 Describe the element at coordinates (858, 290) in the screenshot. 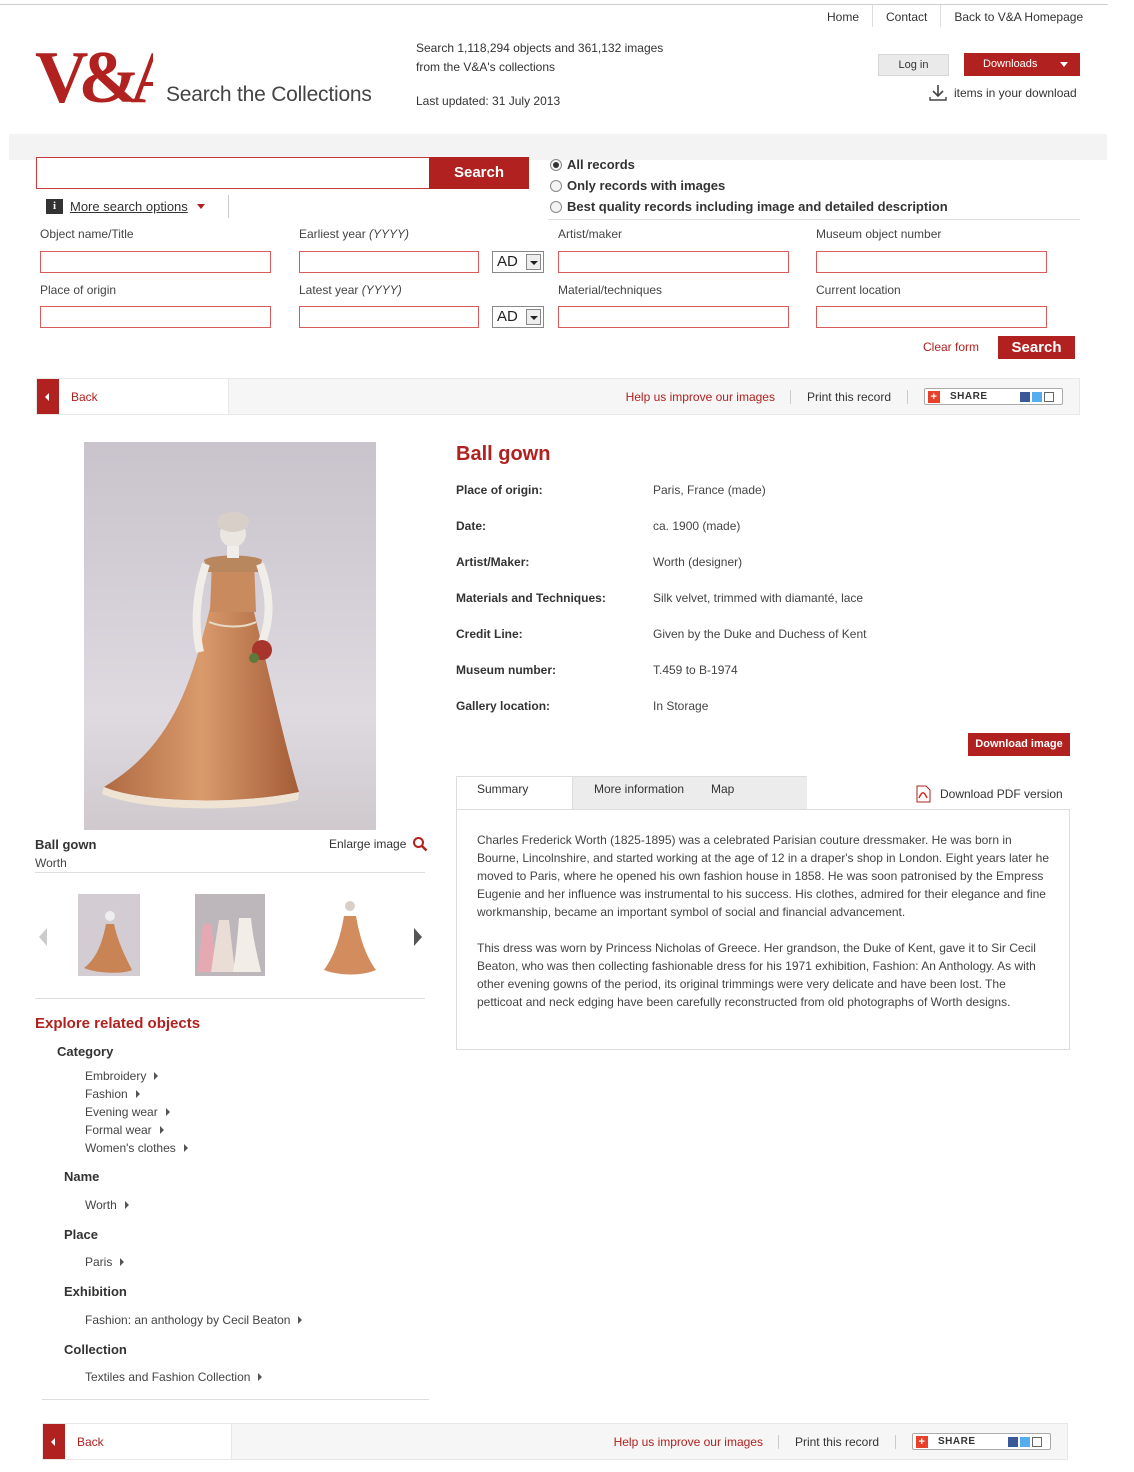

I see `location-label: Current location` at that location.